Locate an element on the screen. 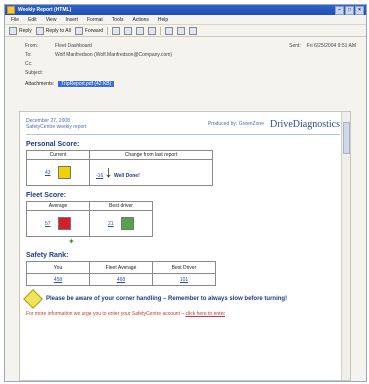 This screenshot has width=369, height=384. close-button: × is located at coordinates (359, 10).